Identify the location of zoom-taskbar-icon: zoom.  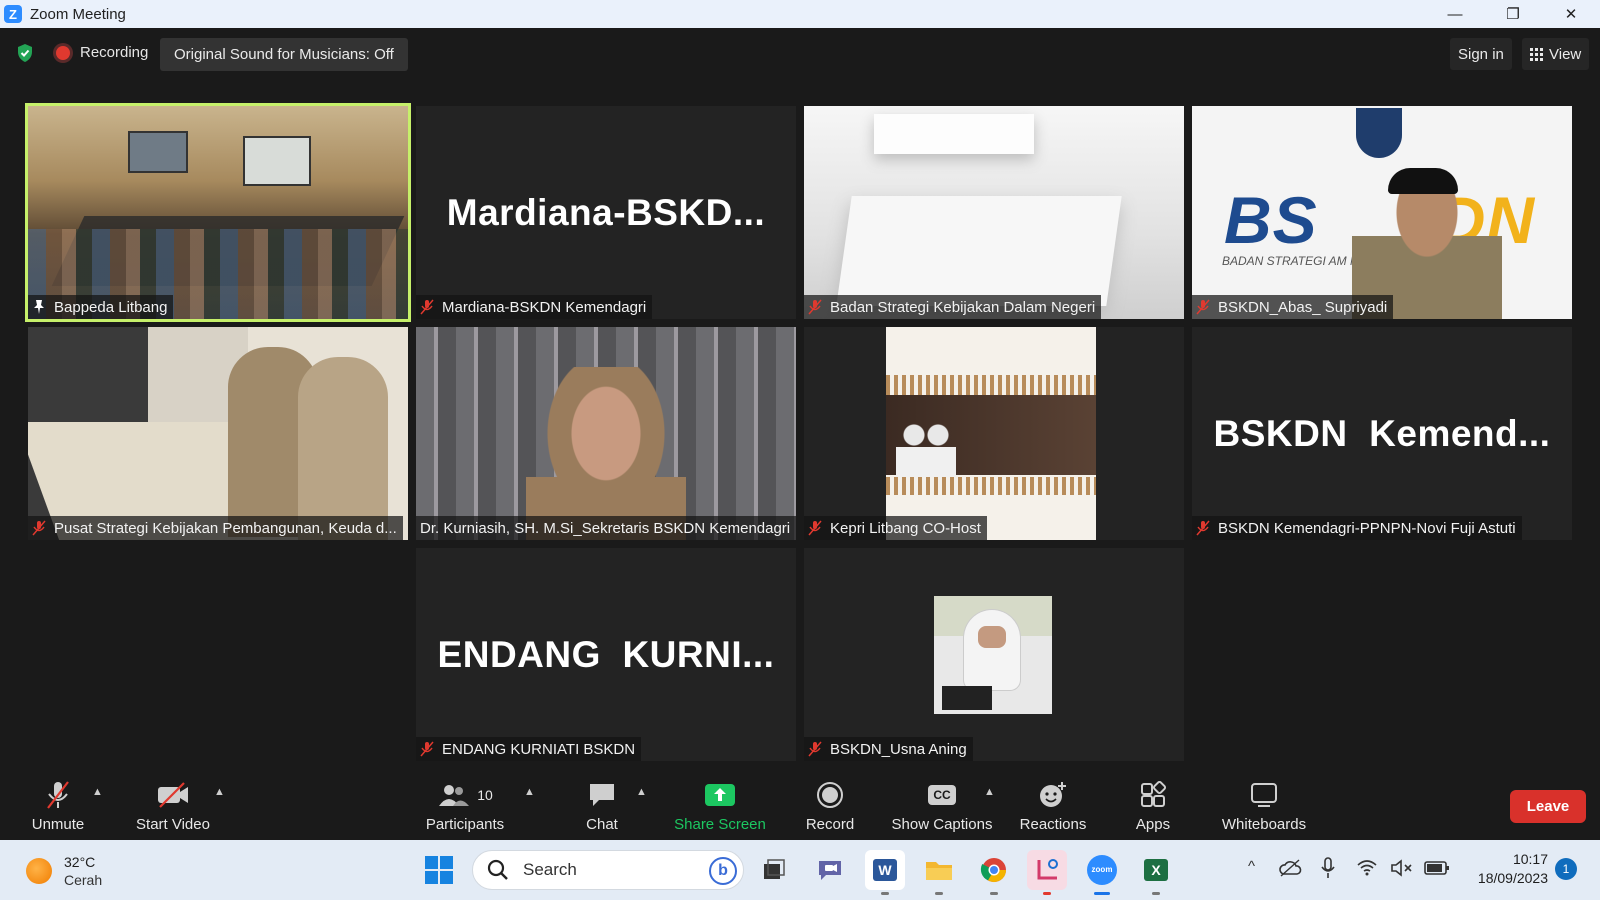
(1102, 872).